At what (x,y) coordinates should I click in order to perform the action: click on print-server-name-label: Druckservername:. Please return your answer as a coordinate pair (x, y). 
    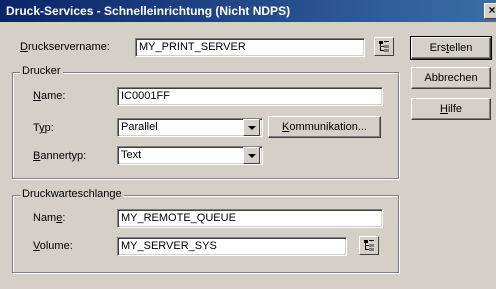
    Looking at the image, I should click on (65, 47).